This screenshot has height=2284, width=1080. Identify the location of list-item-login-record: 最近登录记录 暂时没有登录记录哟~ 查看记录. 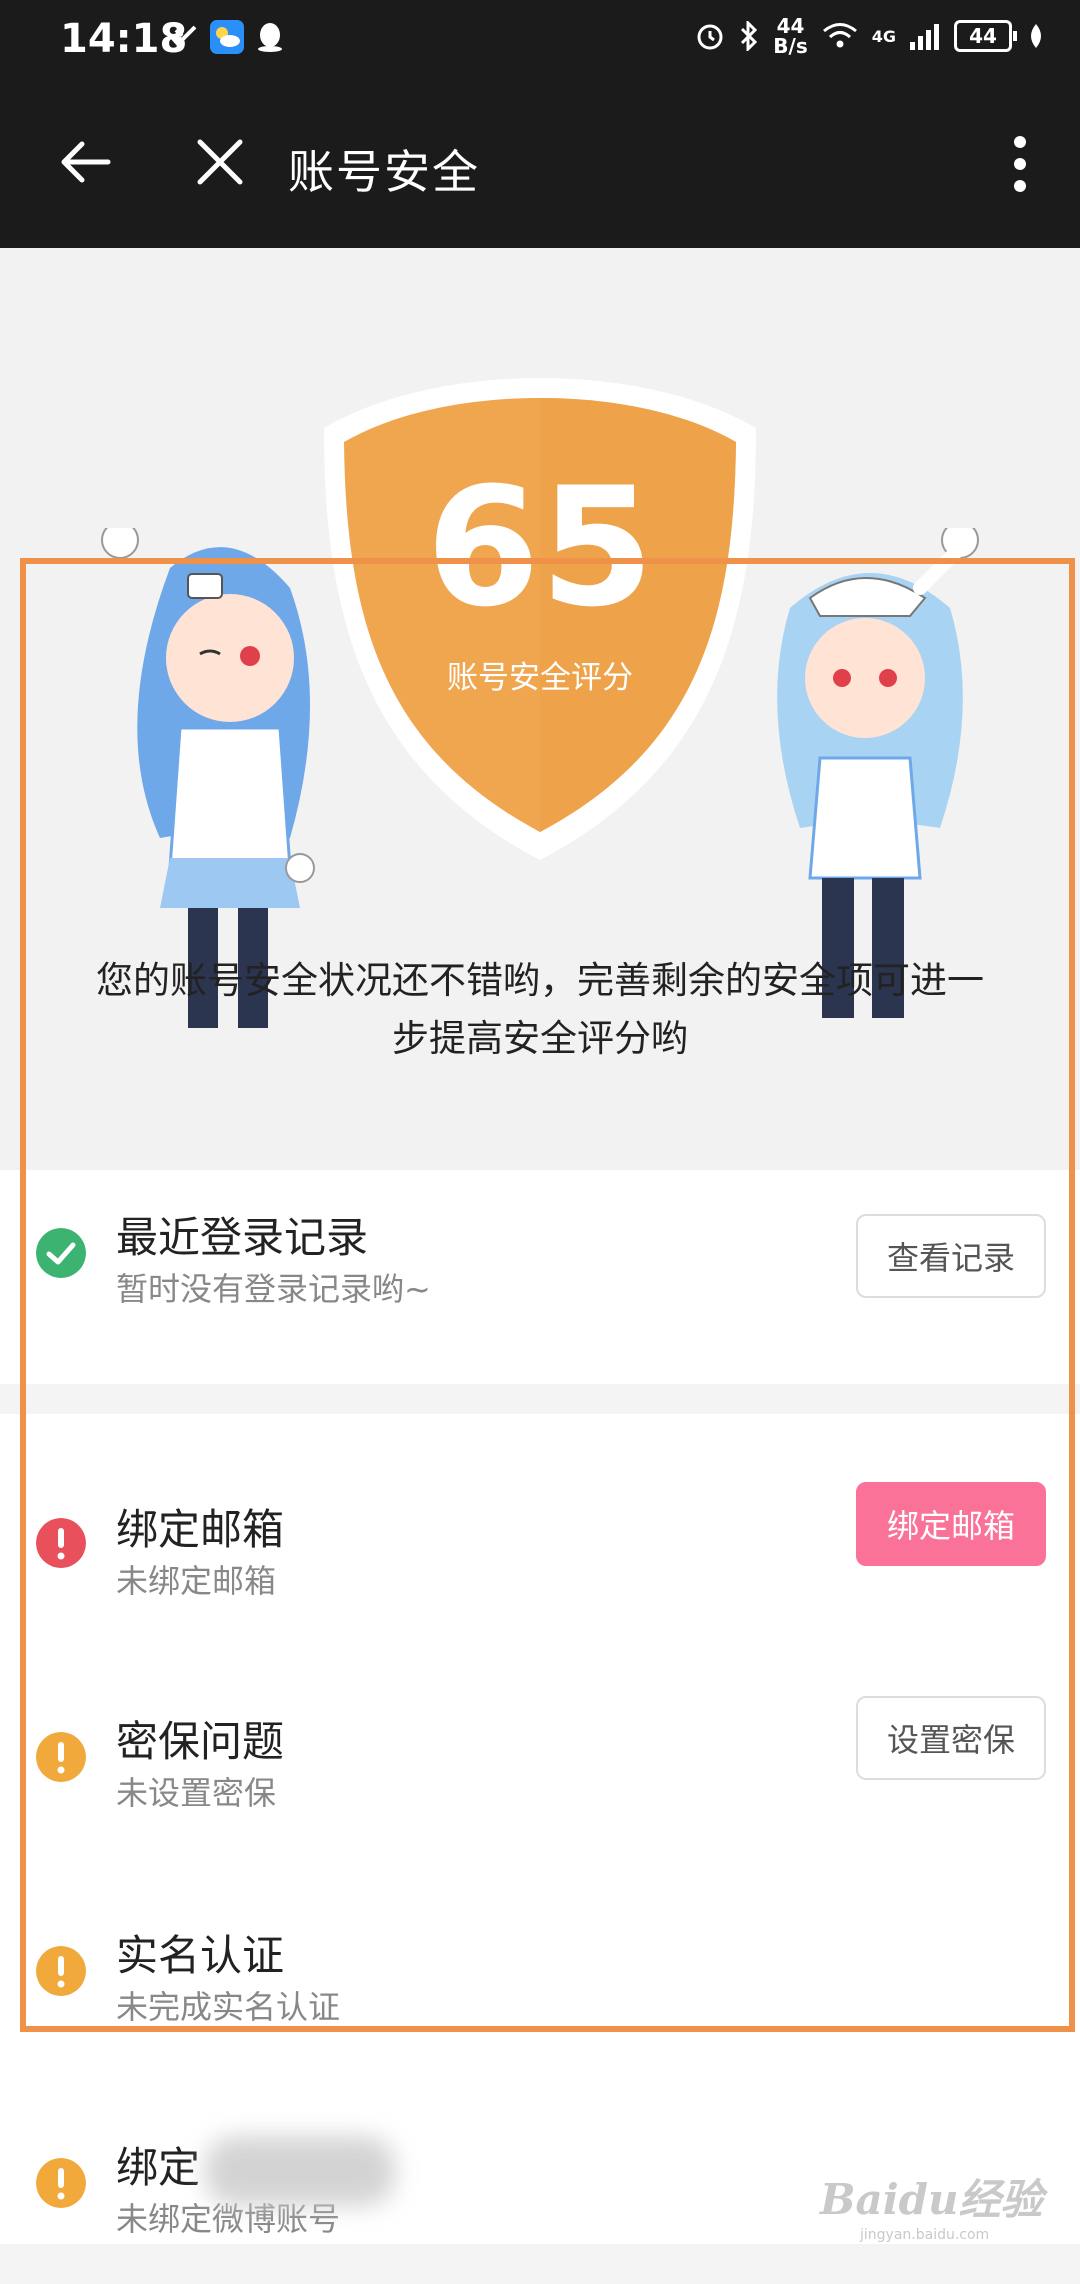
(540, 1279).